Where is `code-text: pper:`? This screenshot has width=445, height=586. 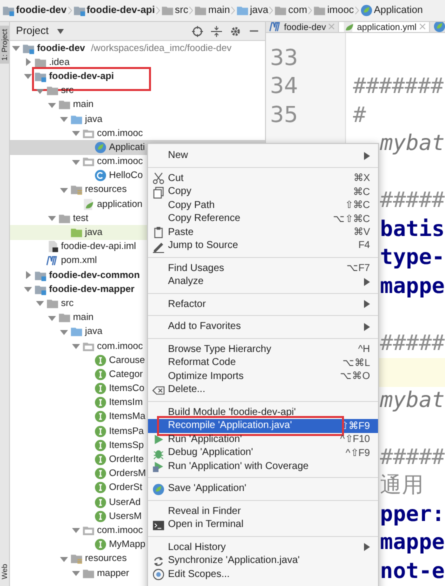
code-text: pper: is located at coordinates (412, 514).